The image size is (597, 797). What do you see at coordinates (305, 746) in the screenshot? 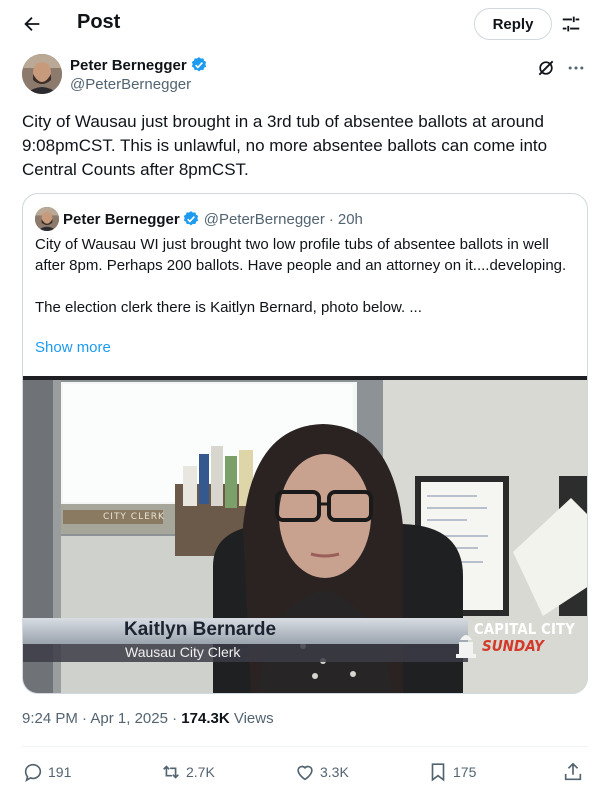
I see `divider` at bounding box center [305, 746].